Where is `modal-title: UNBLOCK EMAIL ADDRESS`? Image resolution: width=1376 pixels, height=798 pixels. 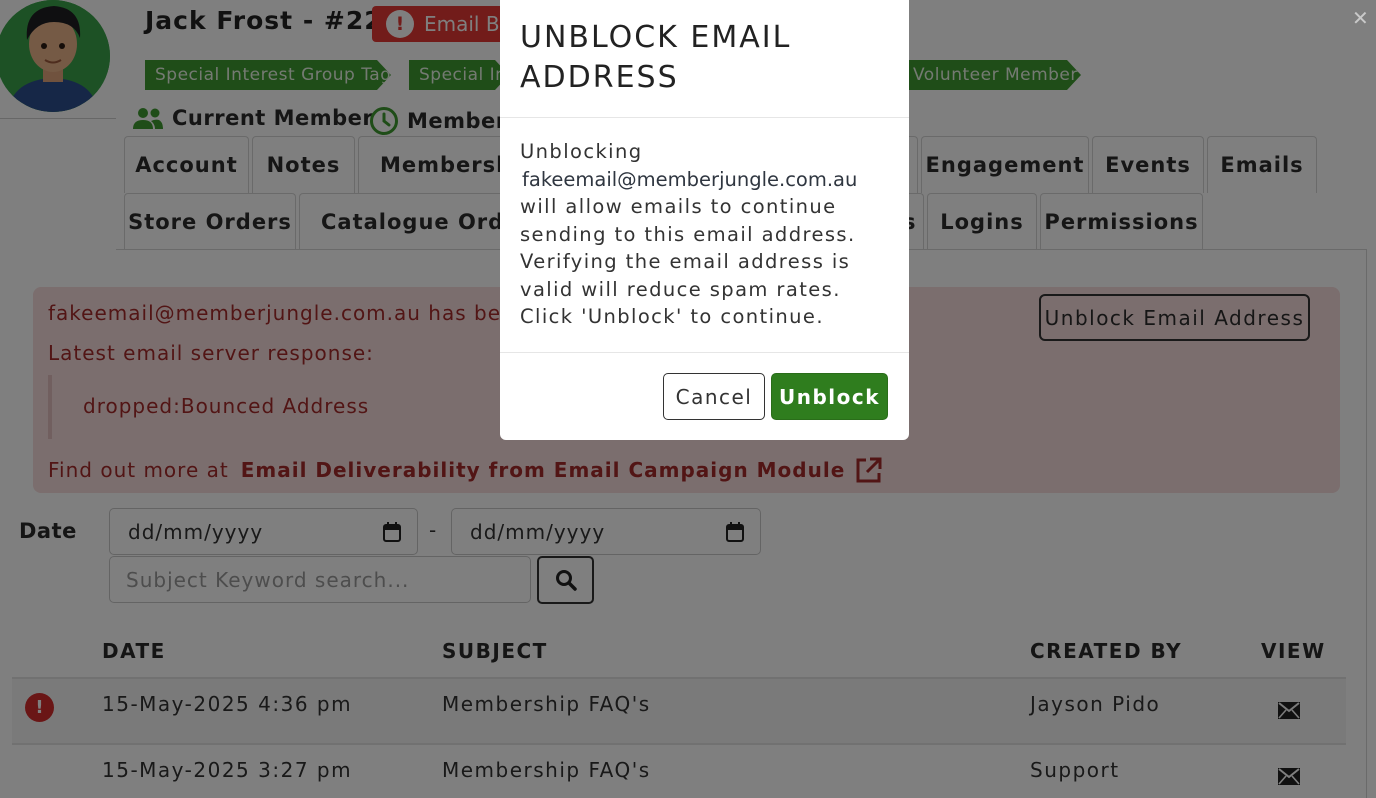
modal-title: UNBLOCK EMAIL ADDRESS is located at coordinates (656, 57).